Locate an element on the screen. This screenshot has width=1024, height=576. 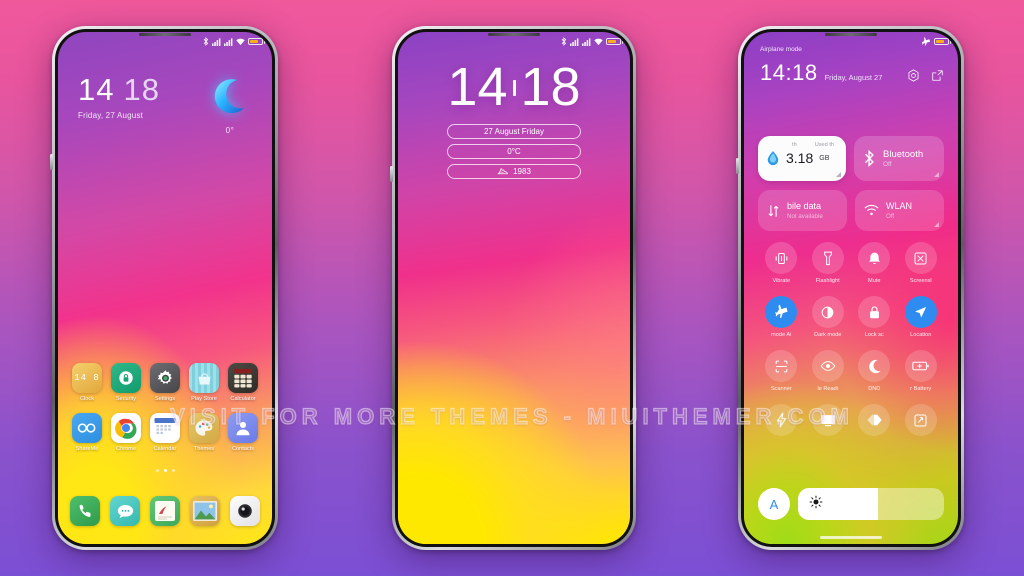
app-contacts: Contacts is located at coordinates (243, 432).